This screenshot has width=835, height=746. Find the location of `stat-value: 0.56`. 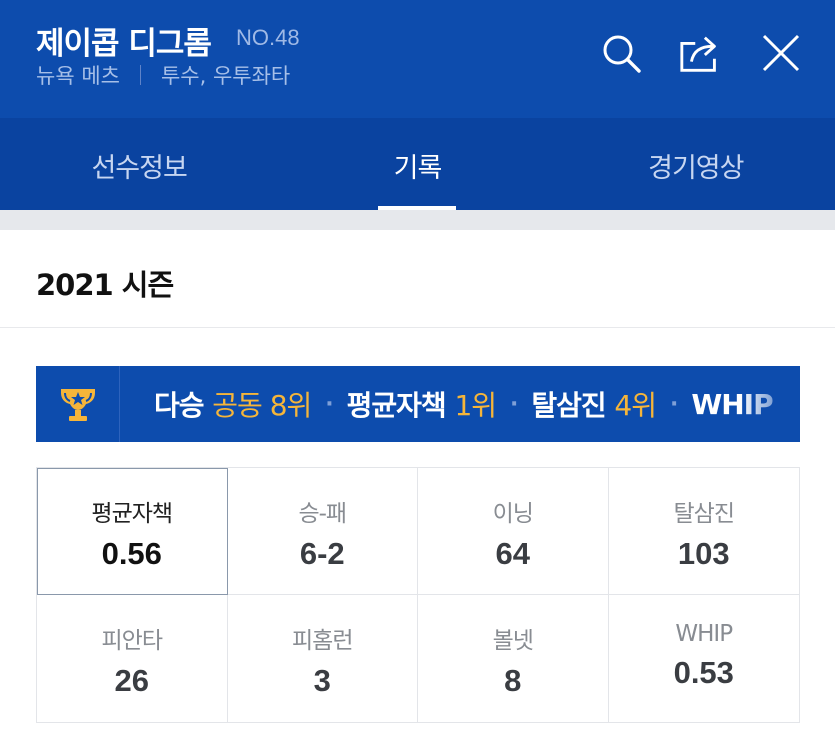

stat-value: 0.56 is located at coordinates (131, 553).